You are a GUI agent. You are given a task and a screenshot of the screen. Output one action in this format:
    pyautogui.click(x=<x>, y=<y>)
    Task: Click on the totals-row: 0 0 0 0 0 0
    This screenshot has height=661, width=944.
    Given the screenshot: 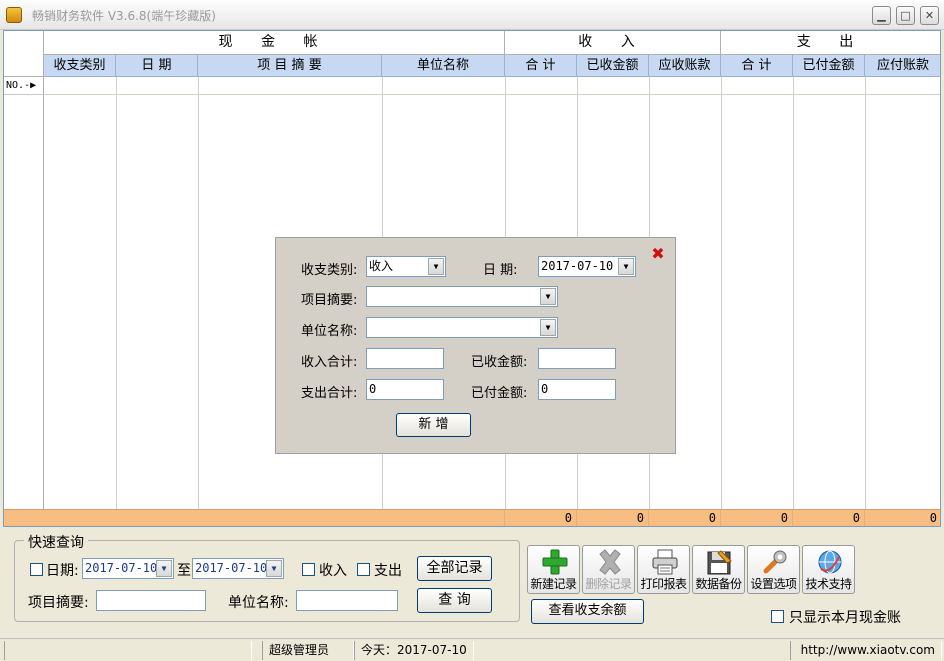 What is the action you would take?
    pyautogui.click(x=472, y=517)
    